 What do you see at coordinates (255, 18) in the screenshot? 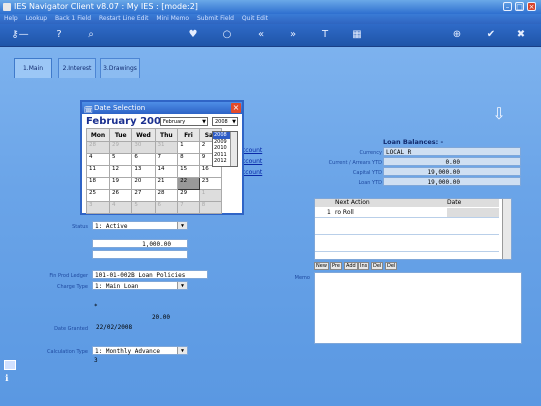
I see `menu-quit-edit: Quit Edit` at bounding box center [255, 18].